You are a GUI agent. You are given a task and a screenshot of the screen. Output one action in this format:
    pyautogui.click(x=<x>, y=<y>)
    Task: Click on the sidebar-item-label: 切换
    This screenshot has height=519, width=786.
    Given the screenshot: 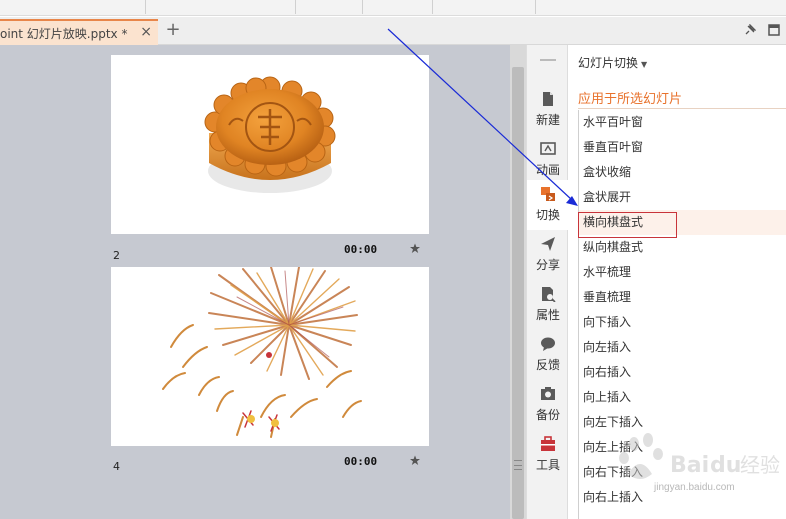 What is the action you would take?
    pyautogui.click(x=547, y=215)
    